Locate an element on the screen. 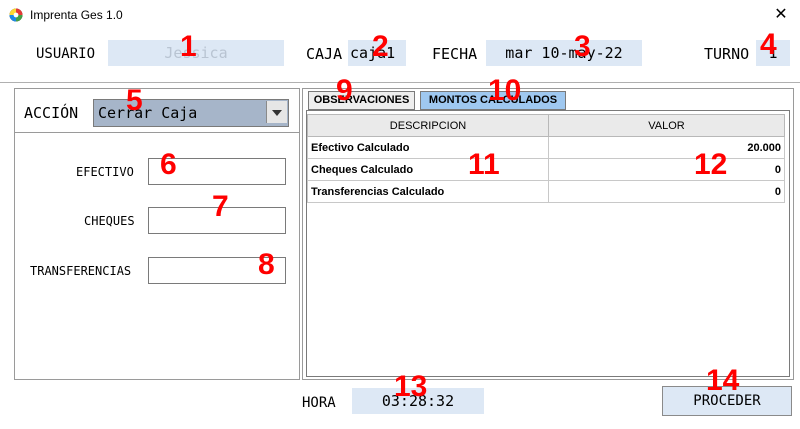 This screenshot has width=800, height=429. annotation-1: 1 is located at coordinates (188, 46).